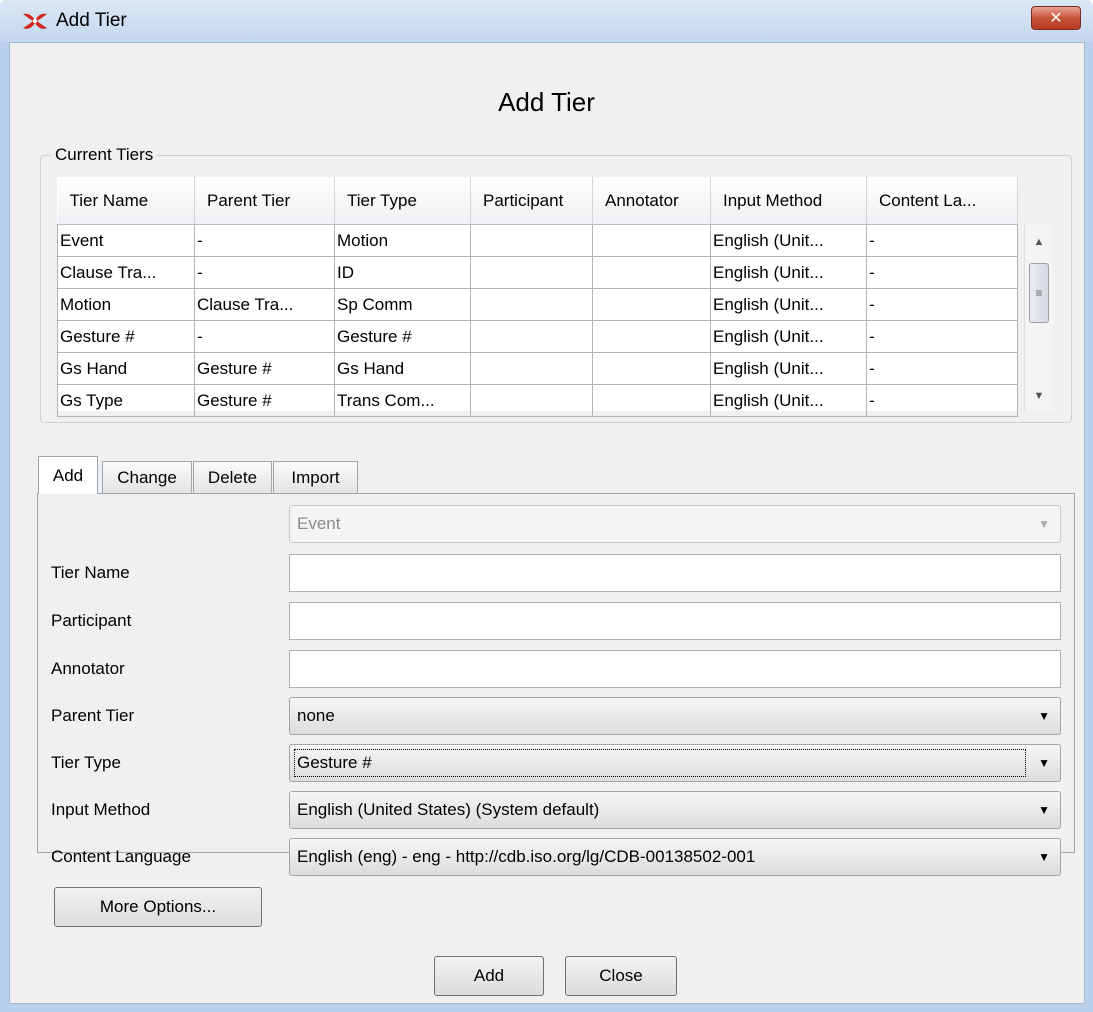  What do you see at coordinates (402, 272) in the screenshot?
I see `table-cell: ID` at bounding box center [402, 272].